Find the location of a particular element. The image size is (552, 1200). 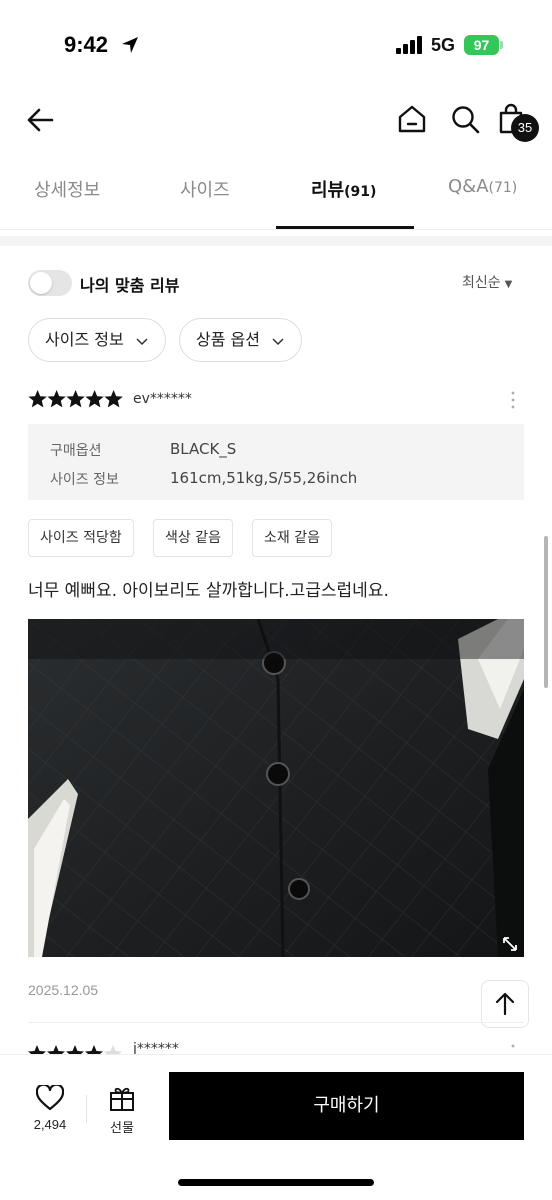

caret-down-icon: ▼ is located at coordinates (508, 284).